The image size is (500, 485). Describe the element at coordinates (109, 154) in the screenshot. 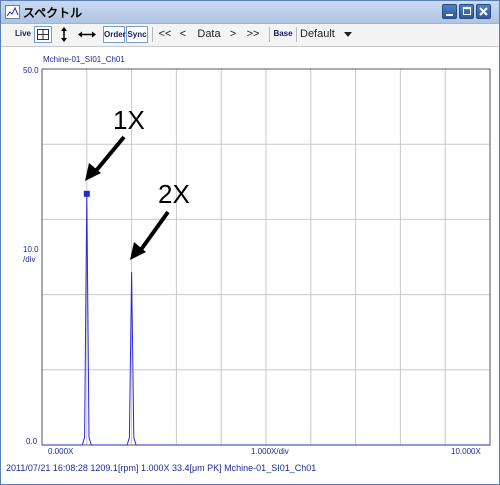

I see `annotation-1x-arrow` at that location.